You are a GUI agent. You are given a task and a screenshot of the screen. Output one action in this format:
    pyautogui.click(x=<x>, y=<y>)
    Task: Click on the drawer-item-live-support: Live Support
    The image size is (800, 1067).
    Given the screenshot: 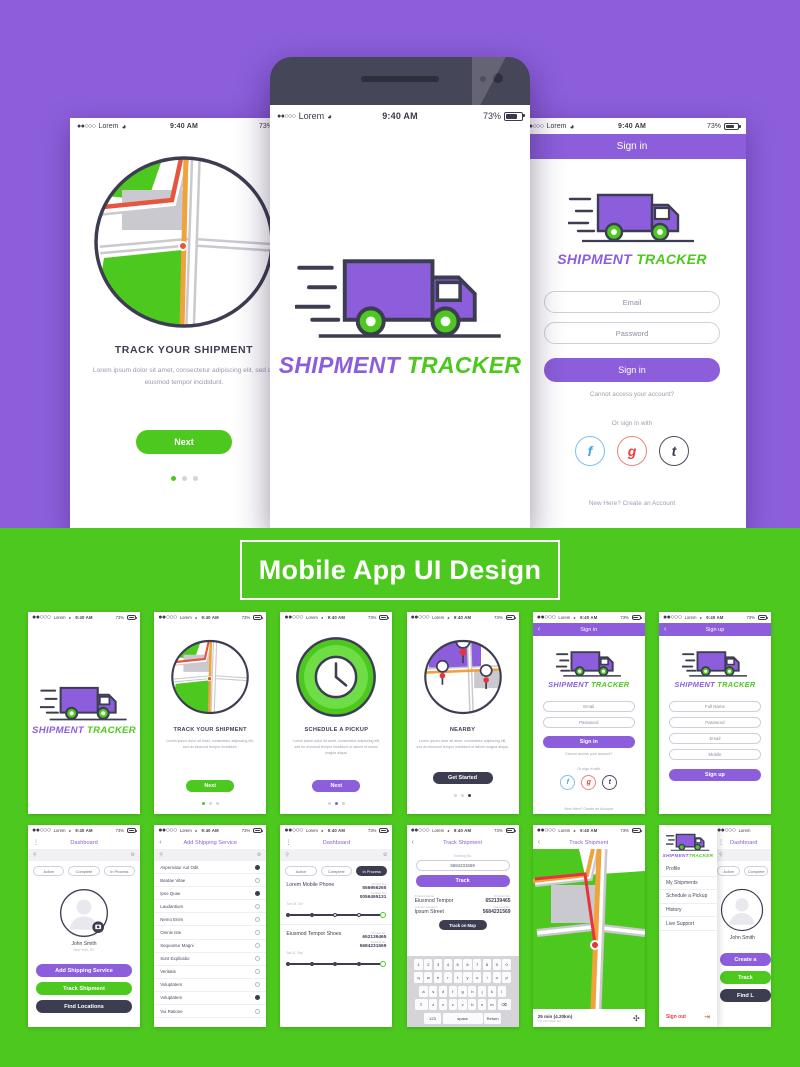 What is the action you would take?
    pyautogui.click(x=687, y=924)
    